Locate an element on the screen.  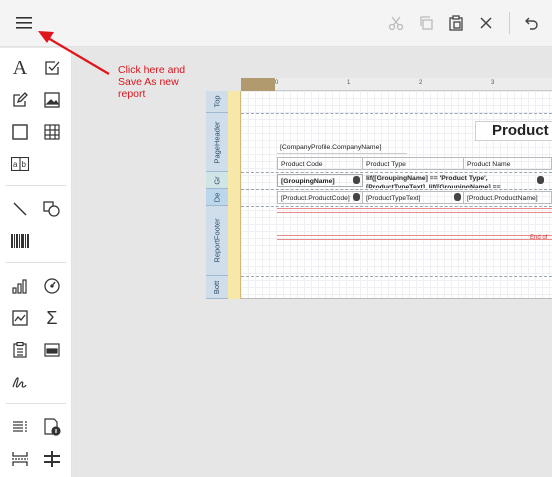
toolbar is located at coordinates (276, 23).